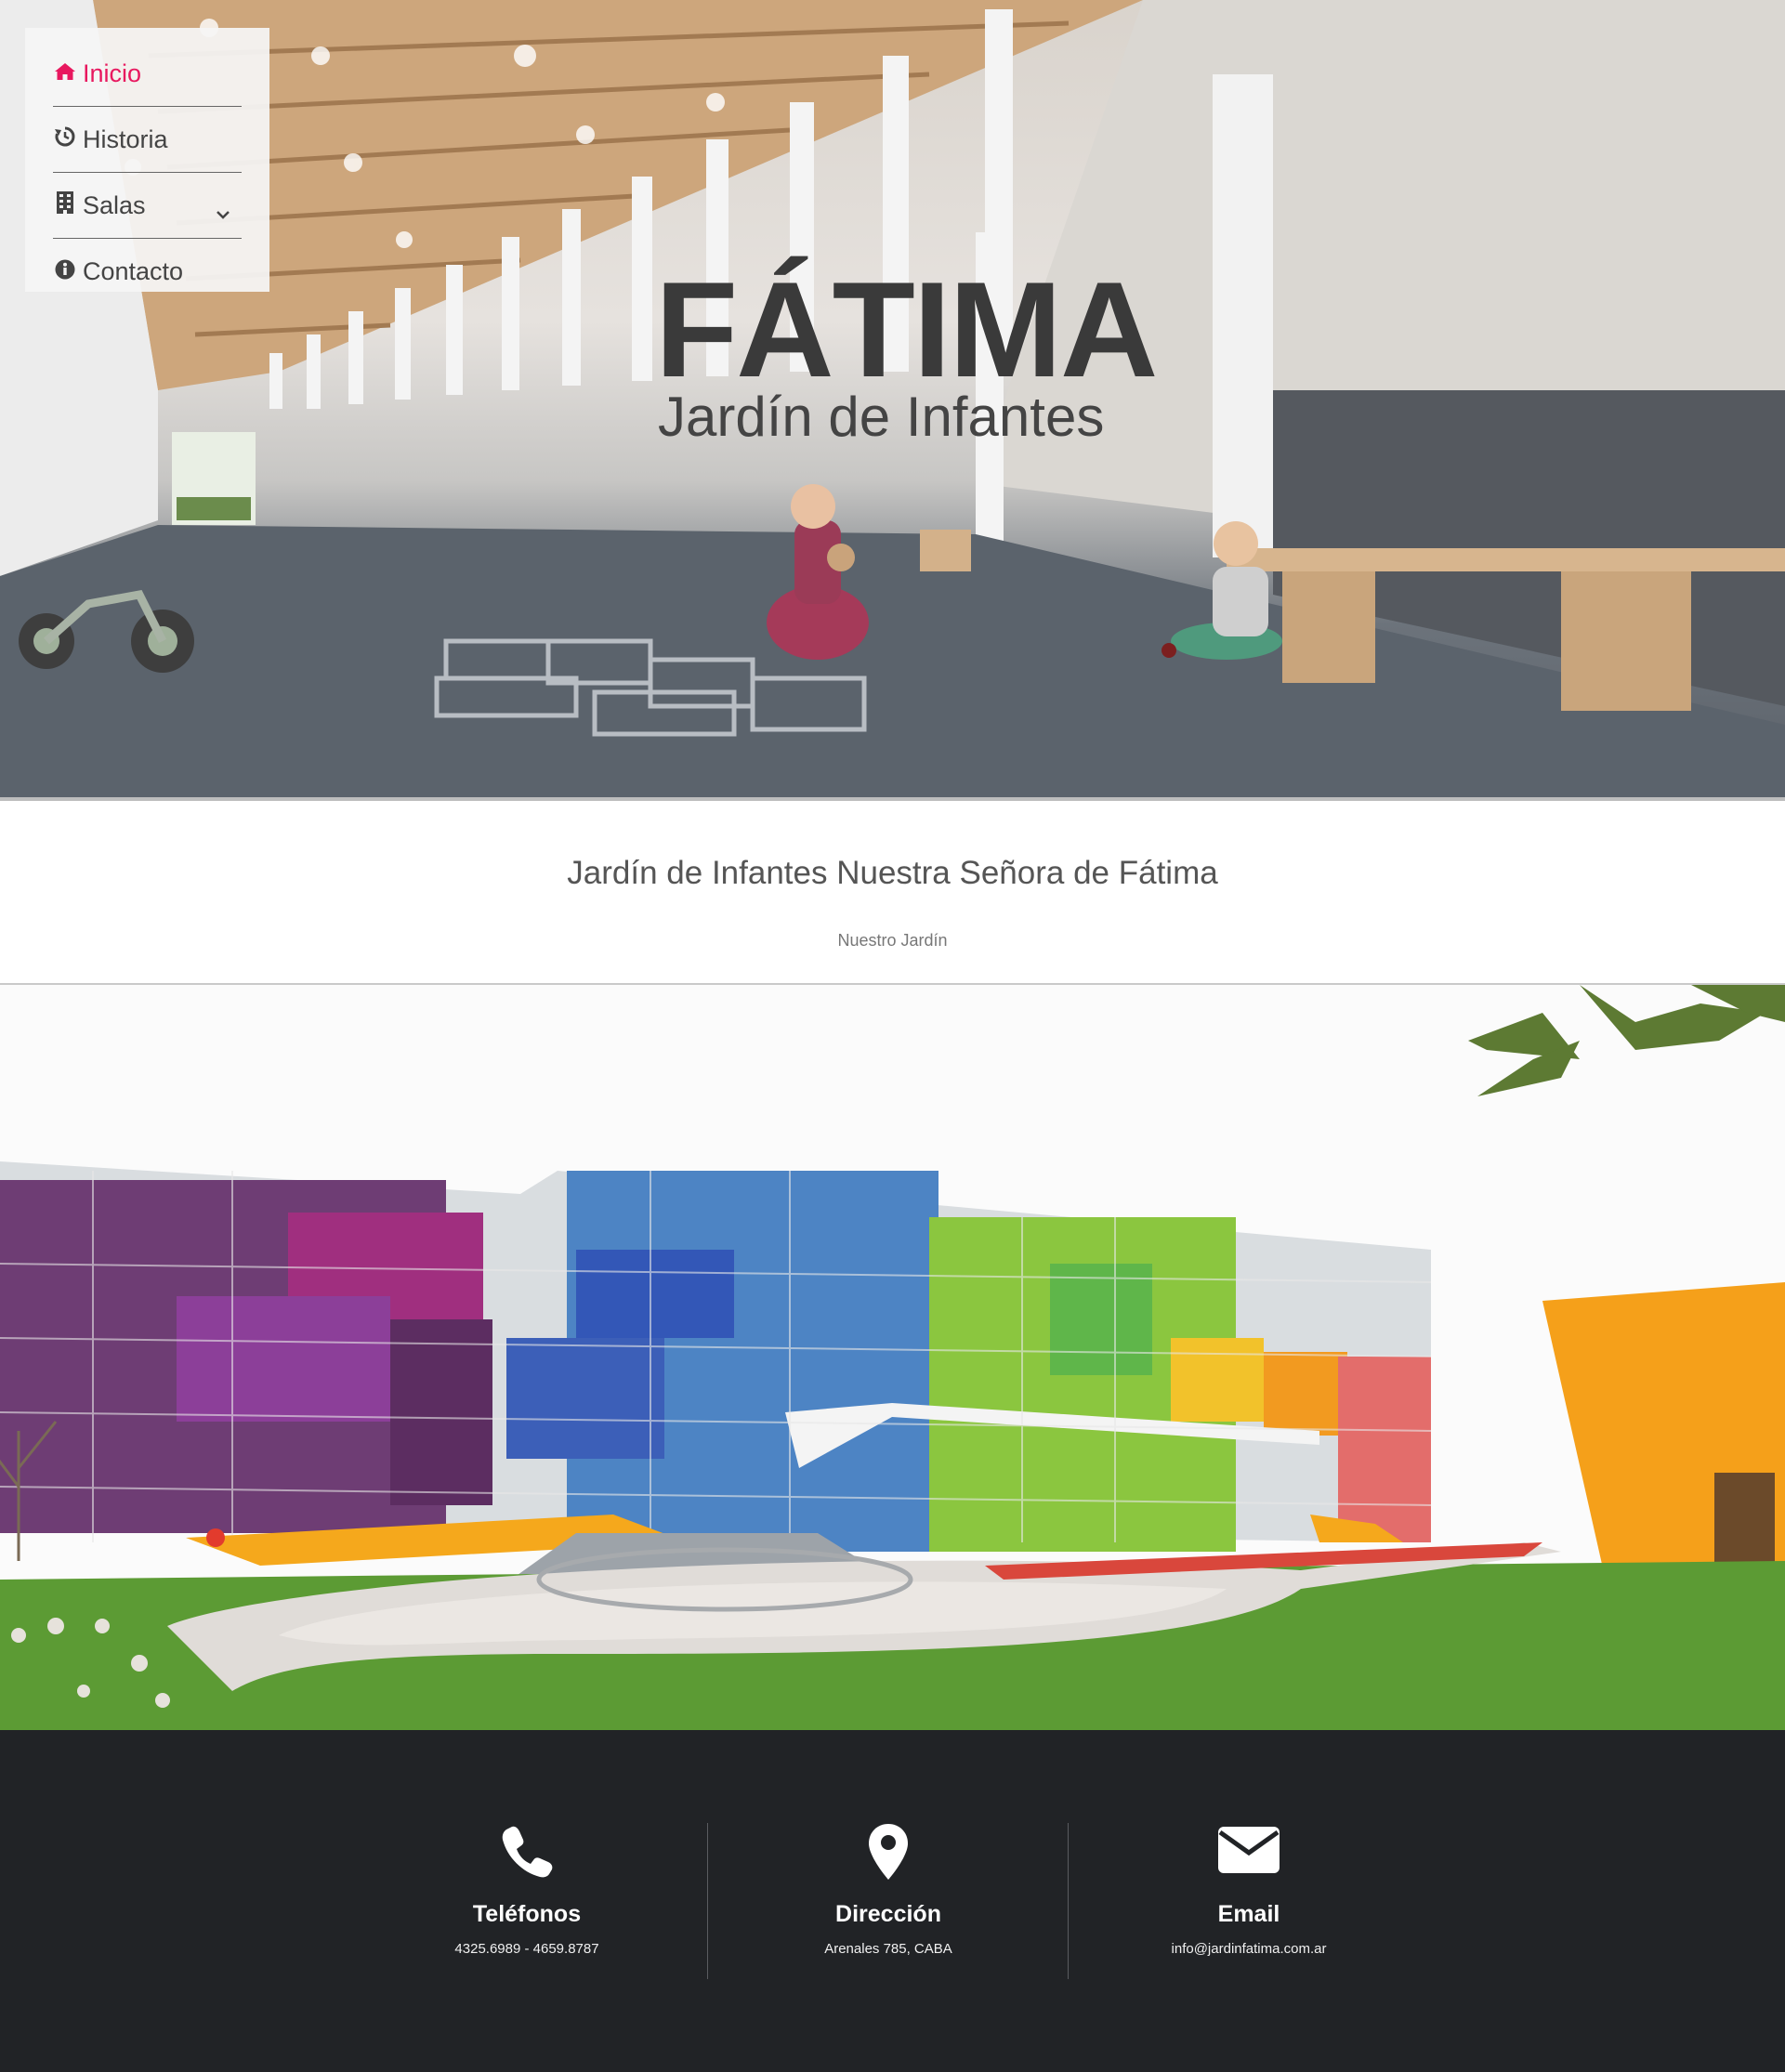  I want to click on side-menu: Inicio Historia Salas Contacto, so click(147, 160).